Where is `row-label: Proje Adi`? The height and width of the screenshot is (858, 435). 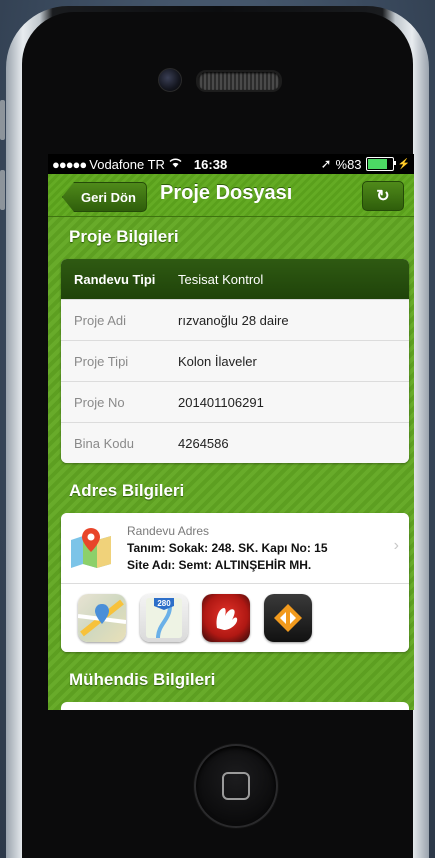
row-label: Proje Adi is located at coordinates (100, 320).